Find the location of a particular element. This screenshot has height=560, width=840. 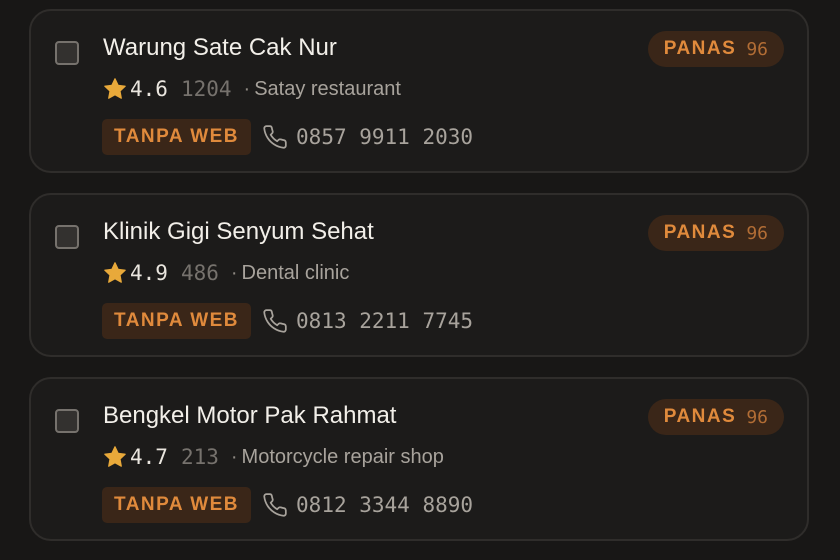

business-category: Dental clinic is located at coordinates (295, 272).